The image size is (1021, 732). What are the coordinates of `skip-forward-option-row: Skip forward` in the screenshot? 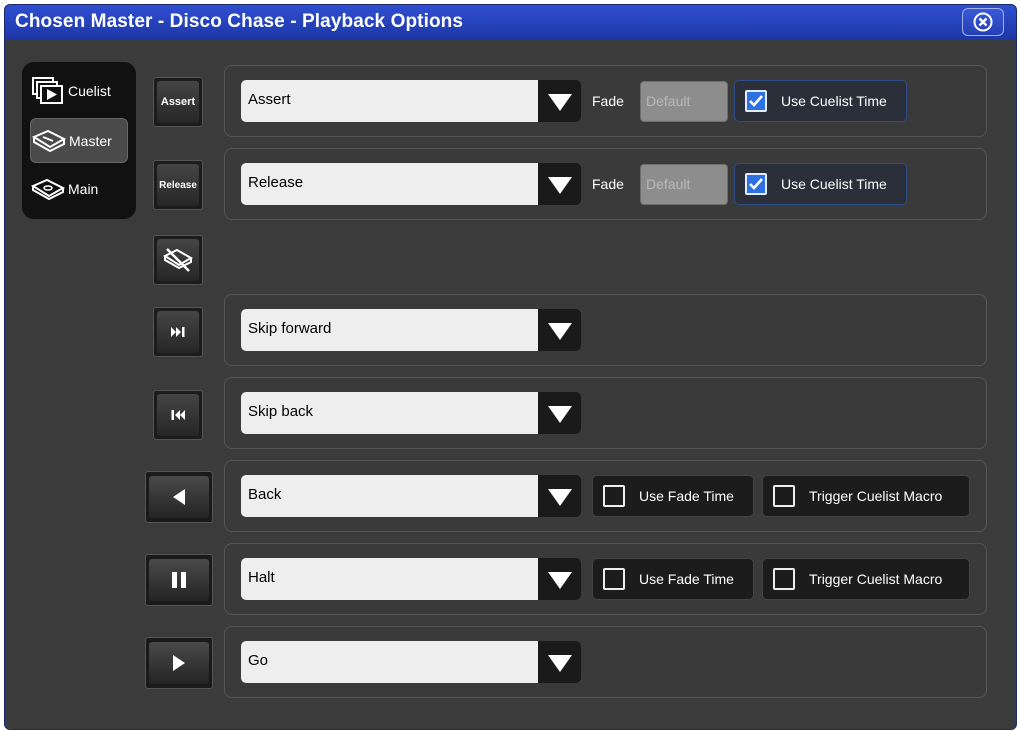 It's located at (605, 330).